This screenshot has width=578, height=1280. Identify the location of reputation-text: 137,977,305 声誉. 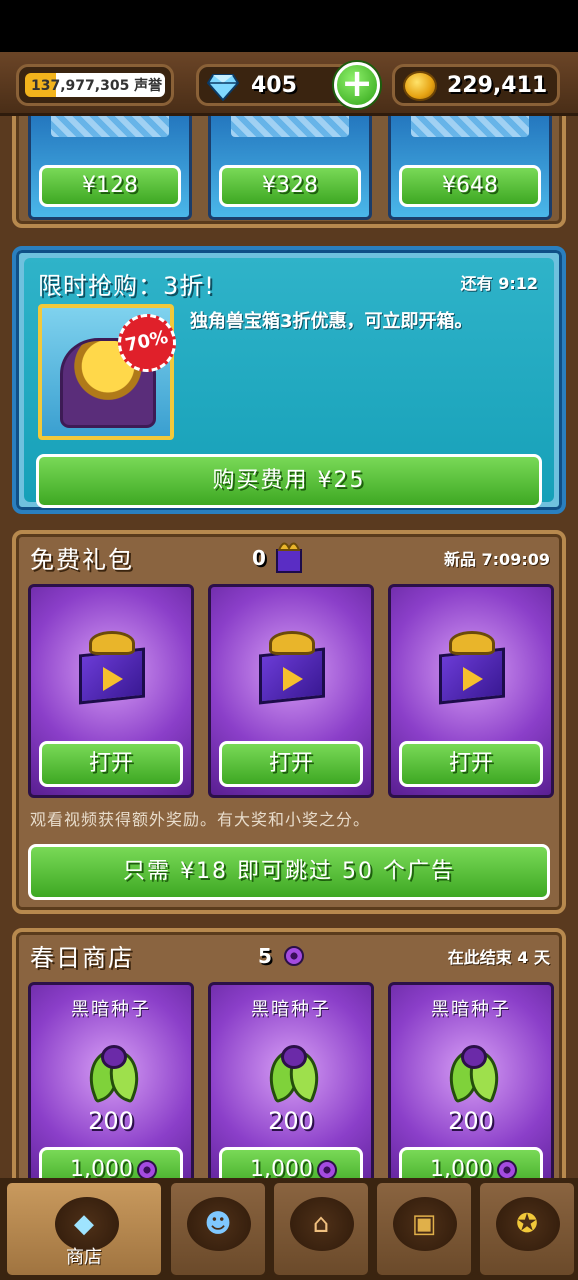
(97, 86).